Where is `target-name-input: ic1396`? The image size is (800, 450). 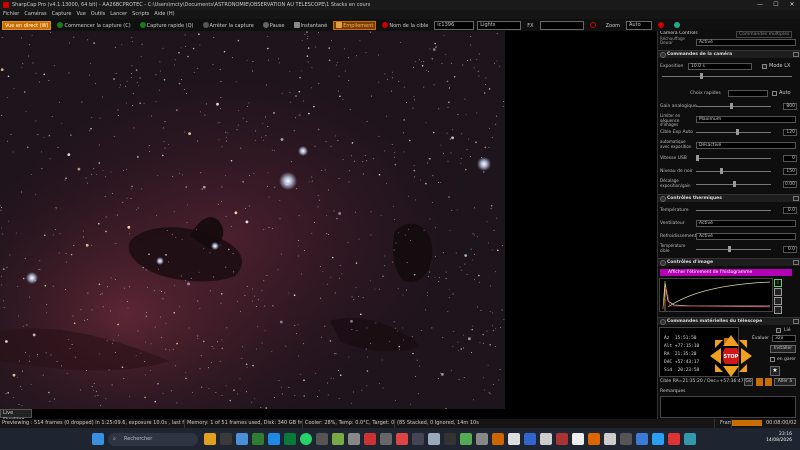
target-name-input: ic1396 is located at coordinates (454, 25).